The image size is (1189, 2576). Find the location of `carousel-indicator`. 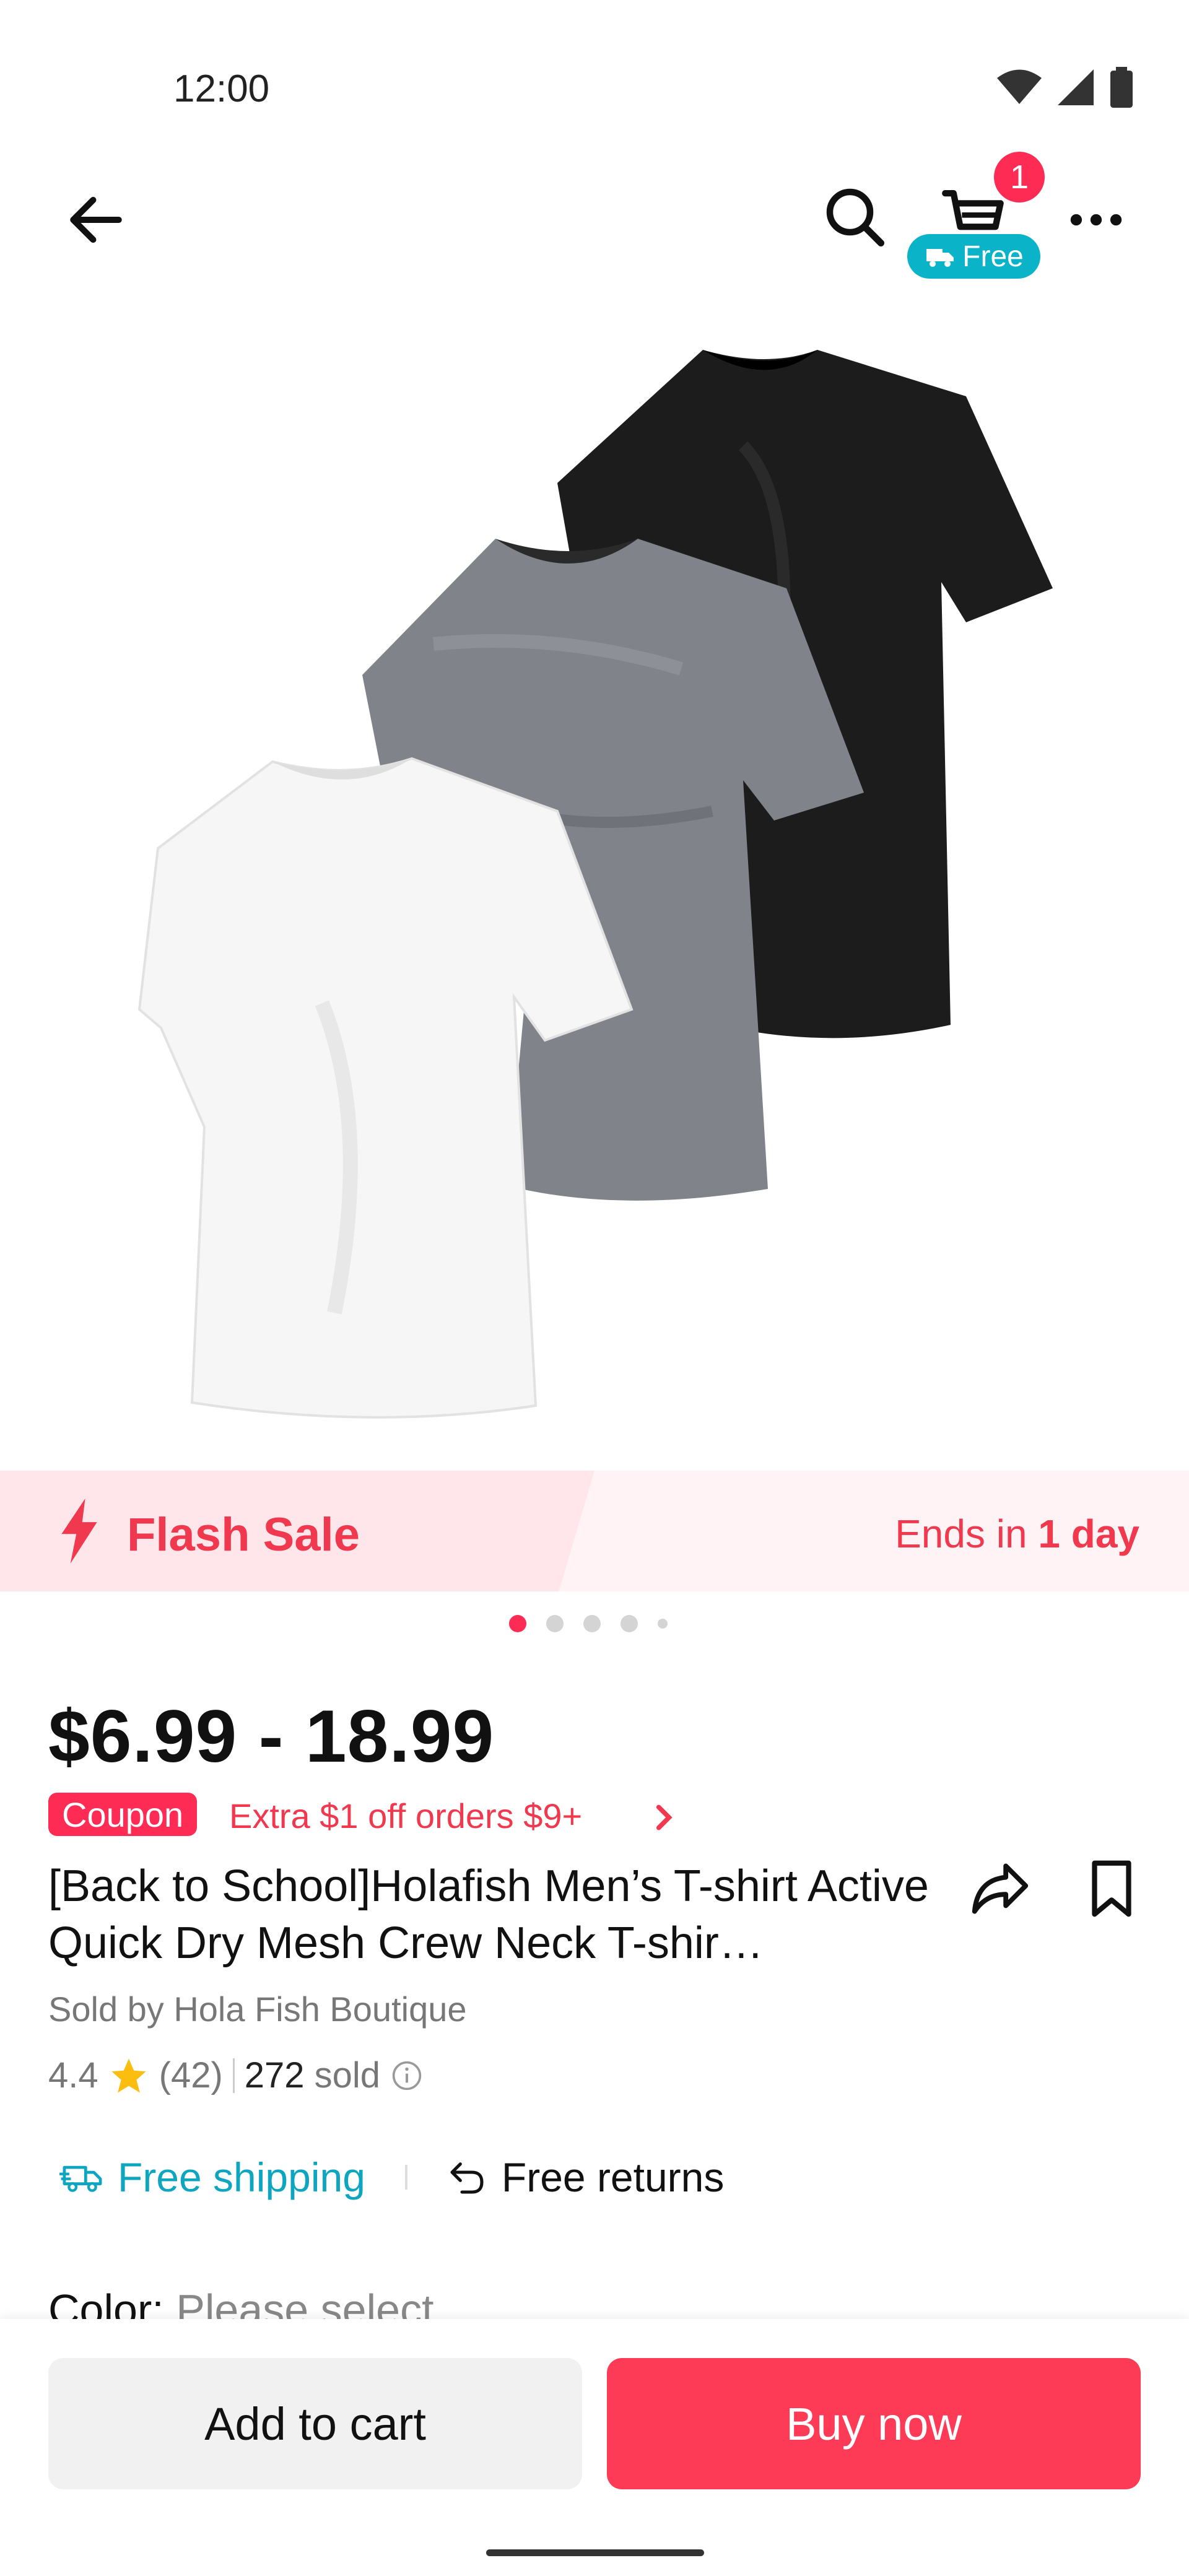

carousel-indicator is located at coordinates (588, 1623).